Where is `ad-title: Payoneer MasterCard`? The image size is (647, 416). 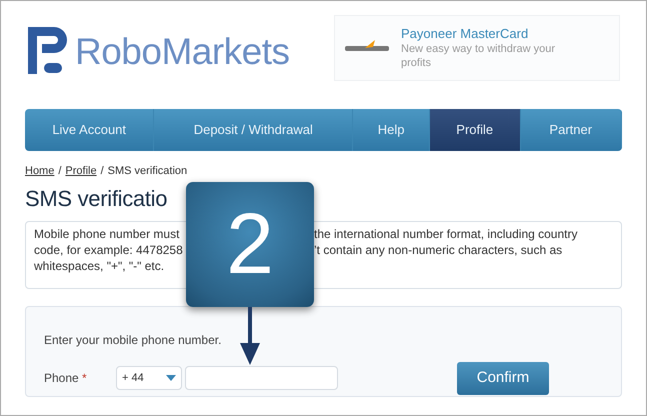 ad-title: Payoneer MasterCard is located at coordinates (481, 34).